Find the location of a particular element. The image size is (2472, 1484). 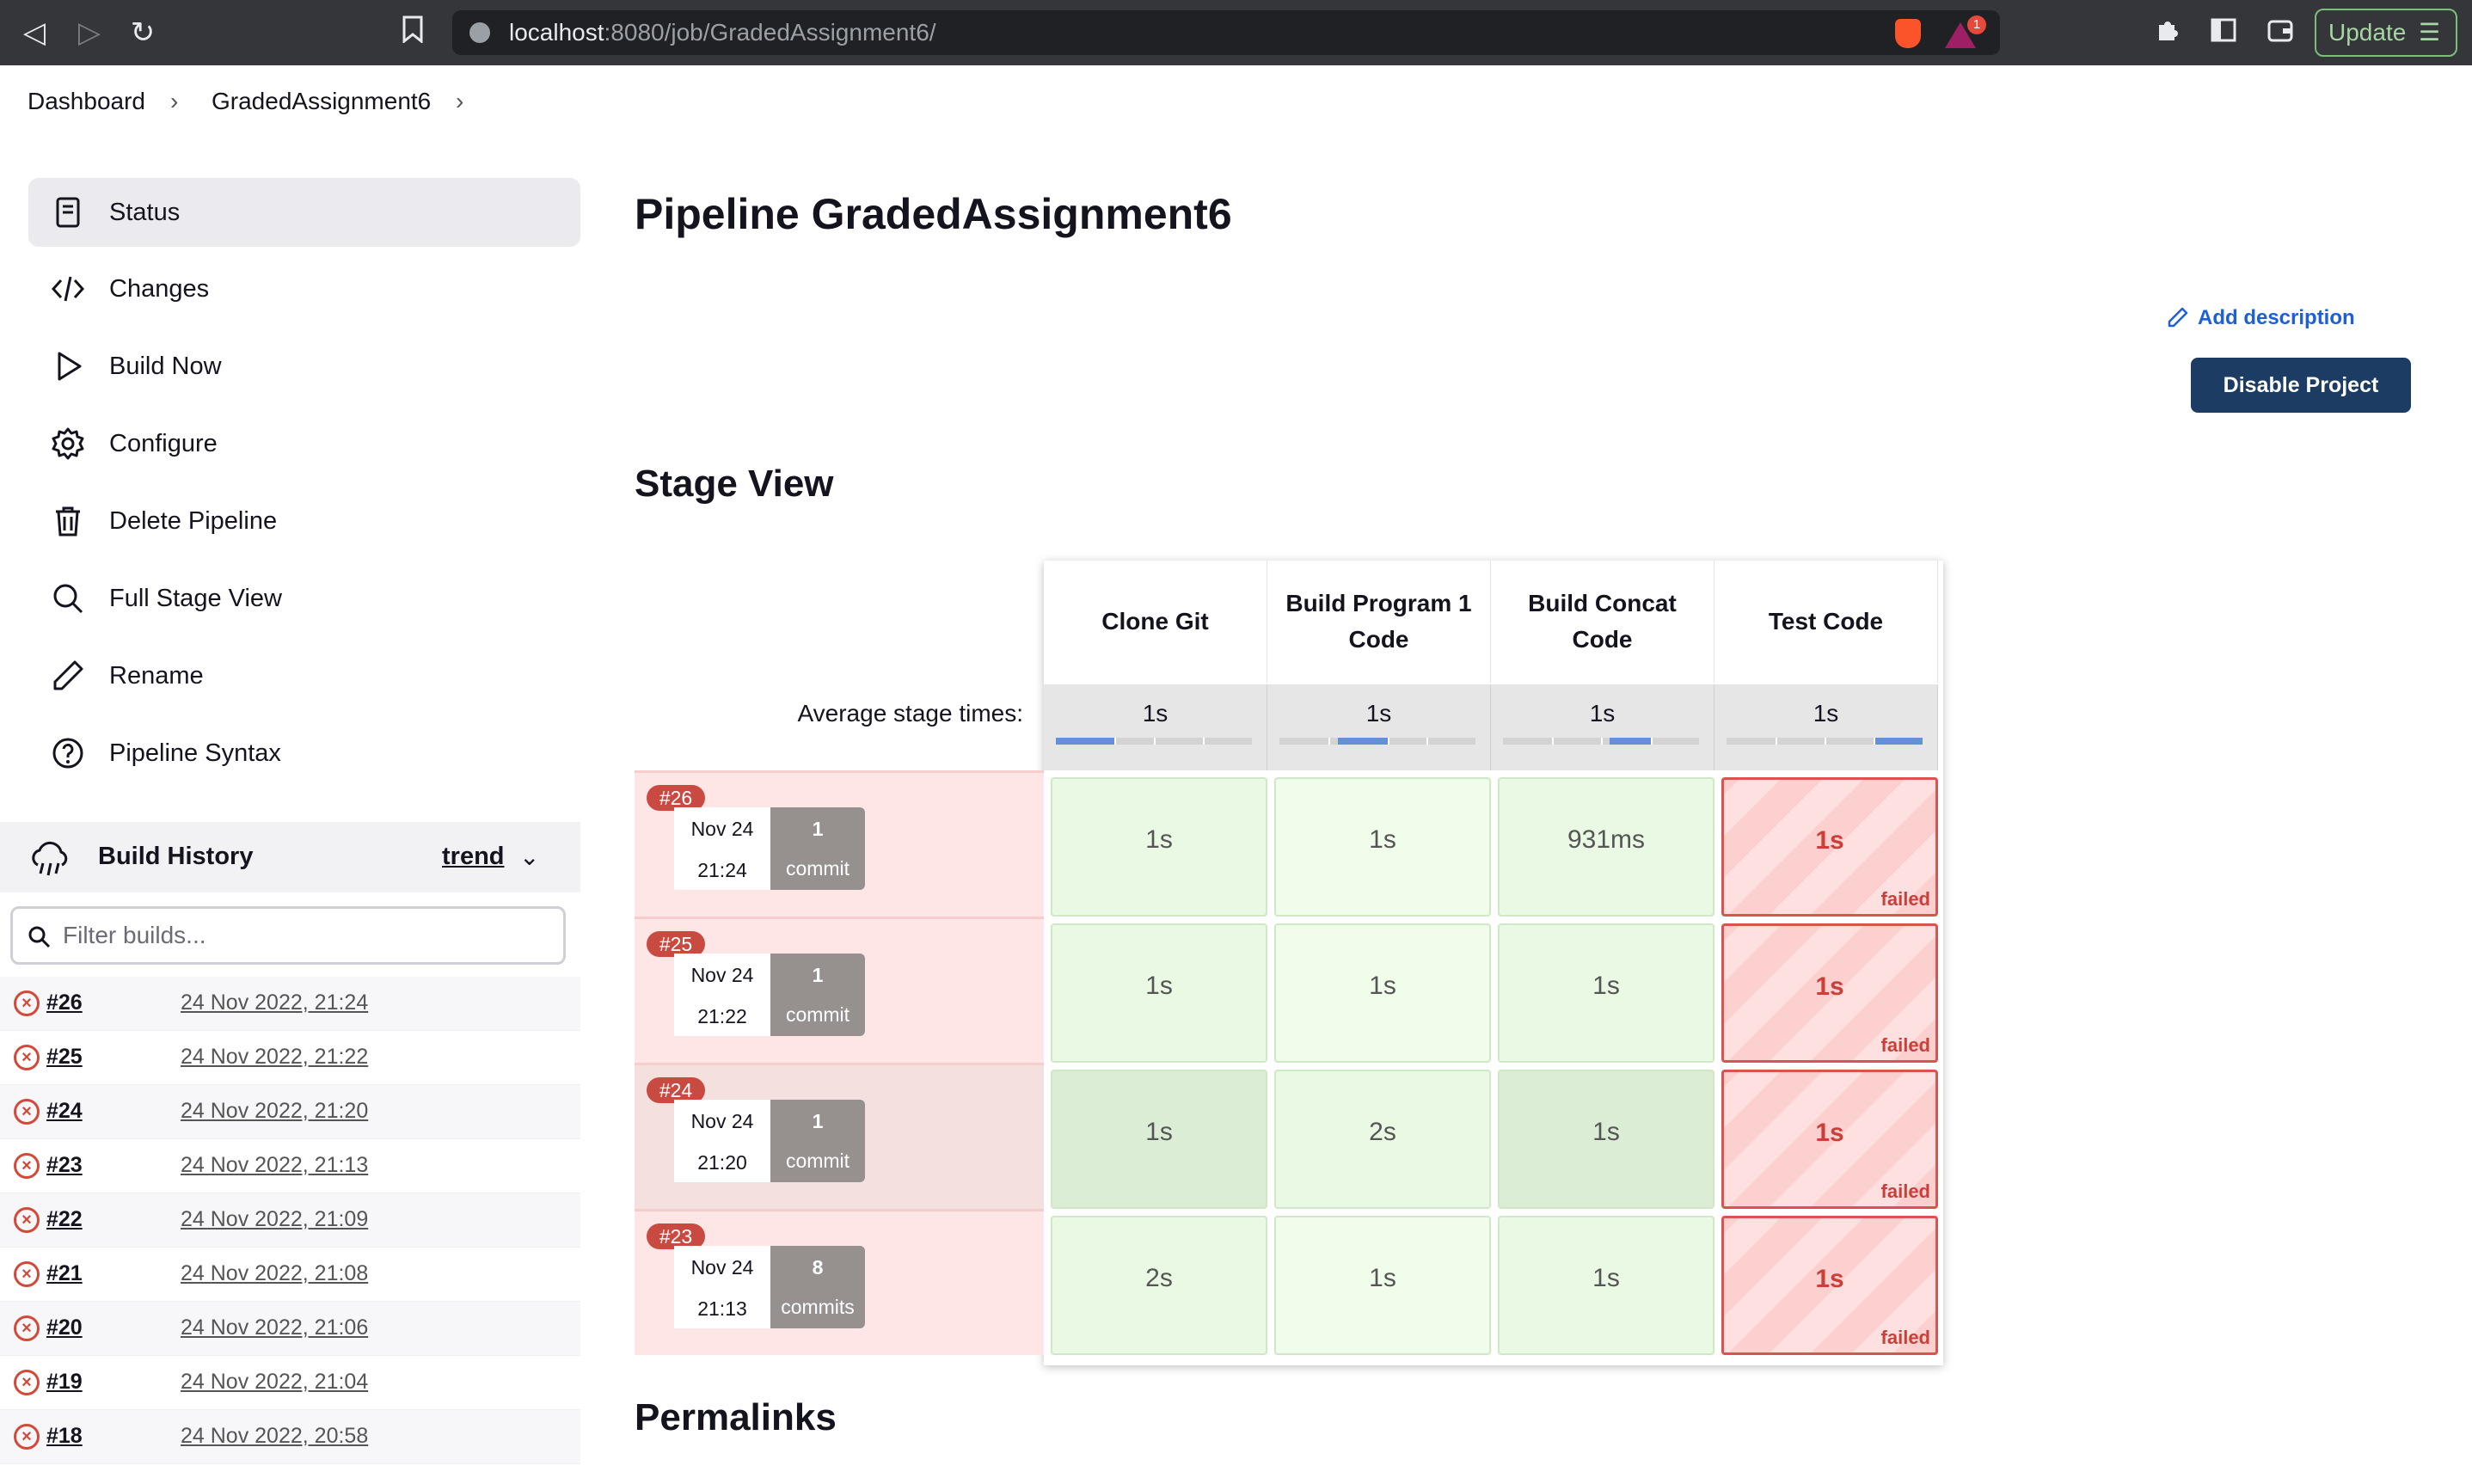

build-row: × #19 24 Nov 2022, 21:04 is located at coordinates (290, 1383).